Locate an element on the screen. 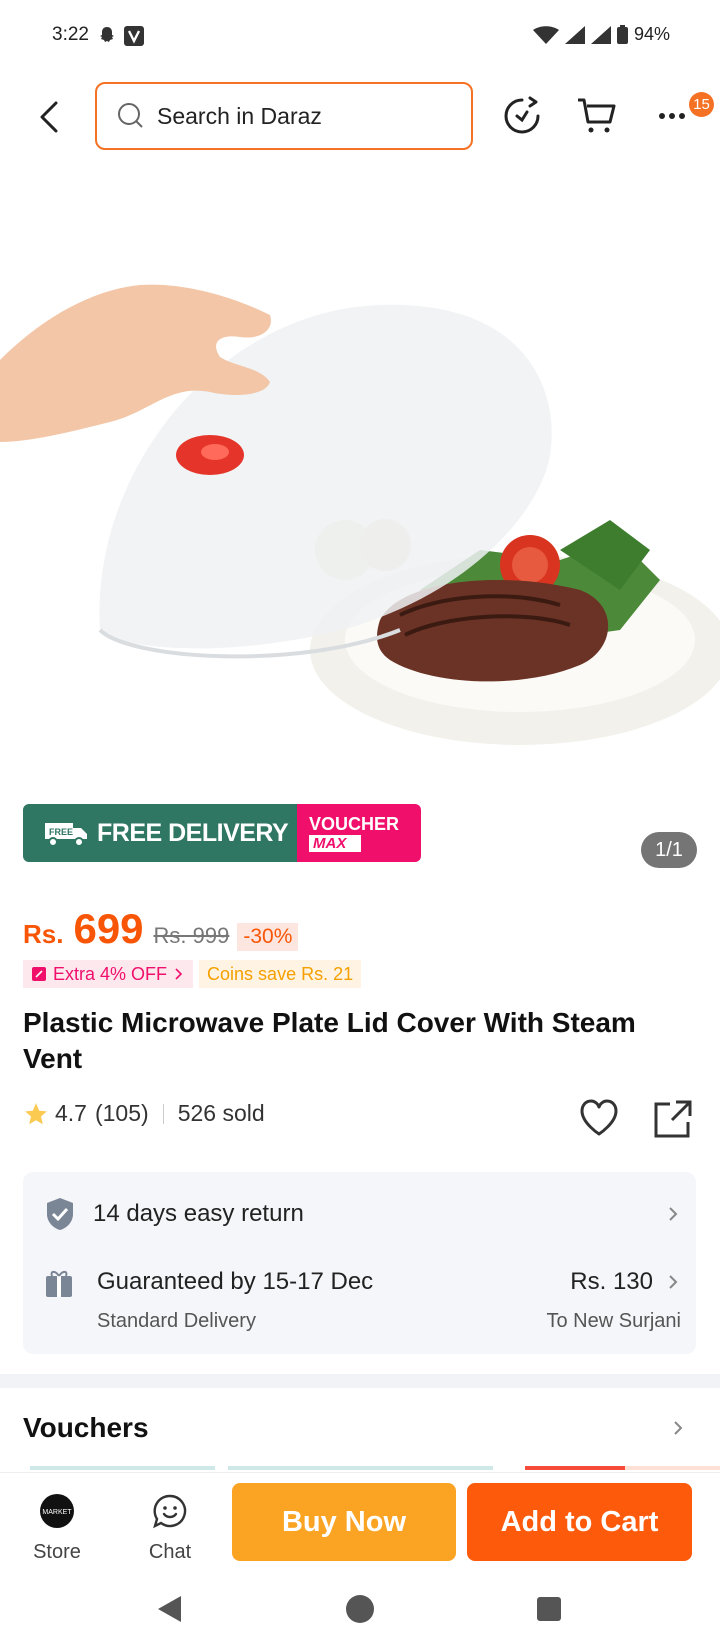 The height and width of the screenshot is (1650, 720). signal-icon is located at coordinates (574, 34).